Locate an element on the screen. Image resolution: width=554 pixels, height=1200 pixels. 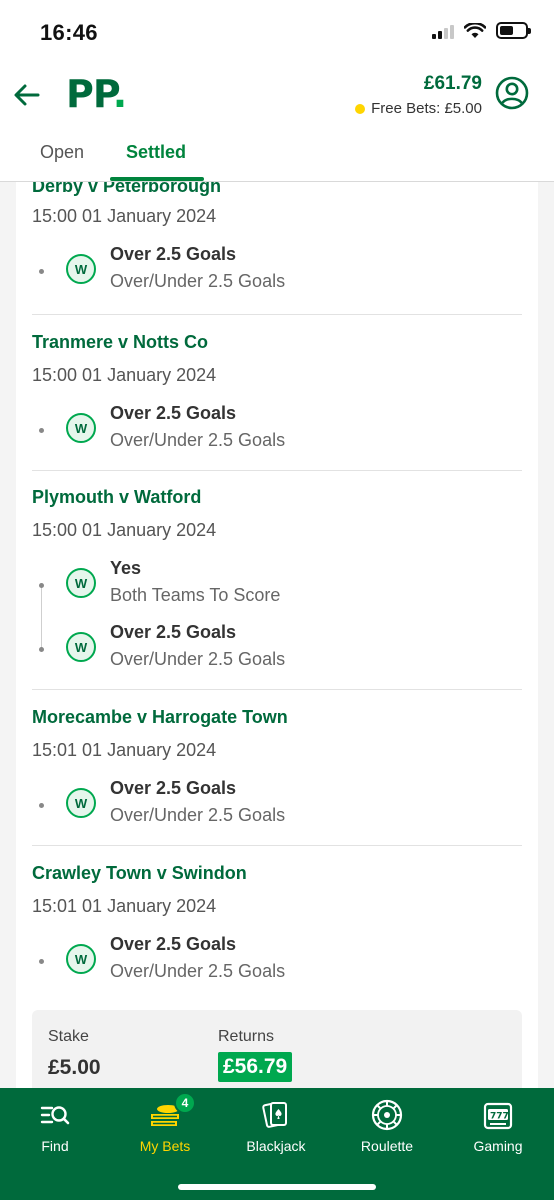
status-time: 16:46 is located at coordinates (69, 32).